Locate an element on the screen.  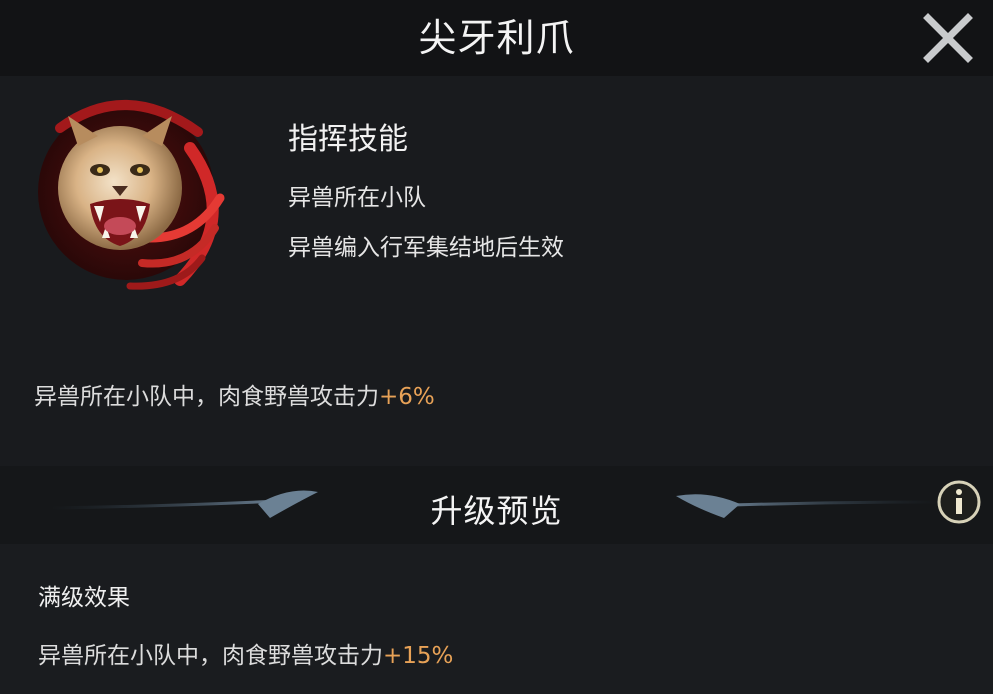
max-effect-text: 异兽所在小队中，肉食野兽攻击力+15% is located at coordinates (245, 653).